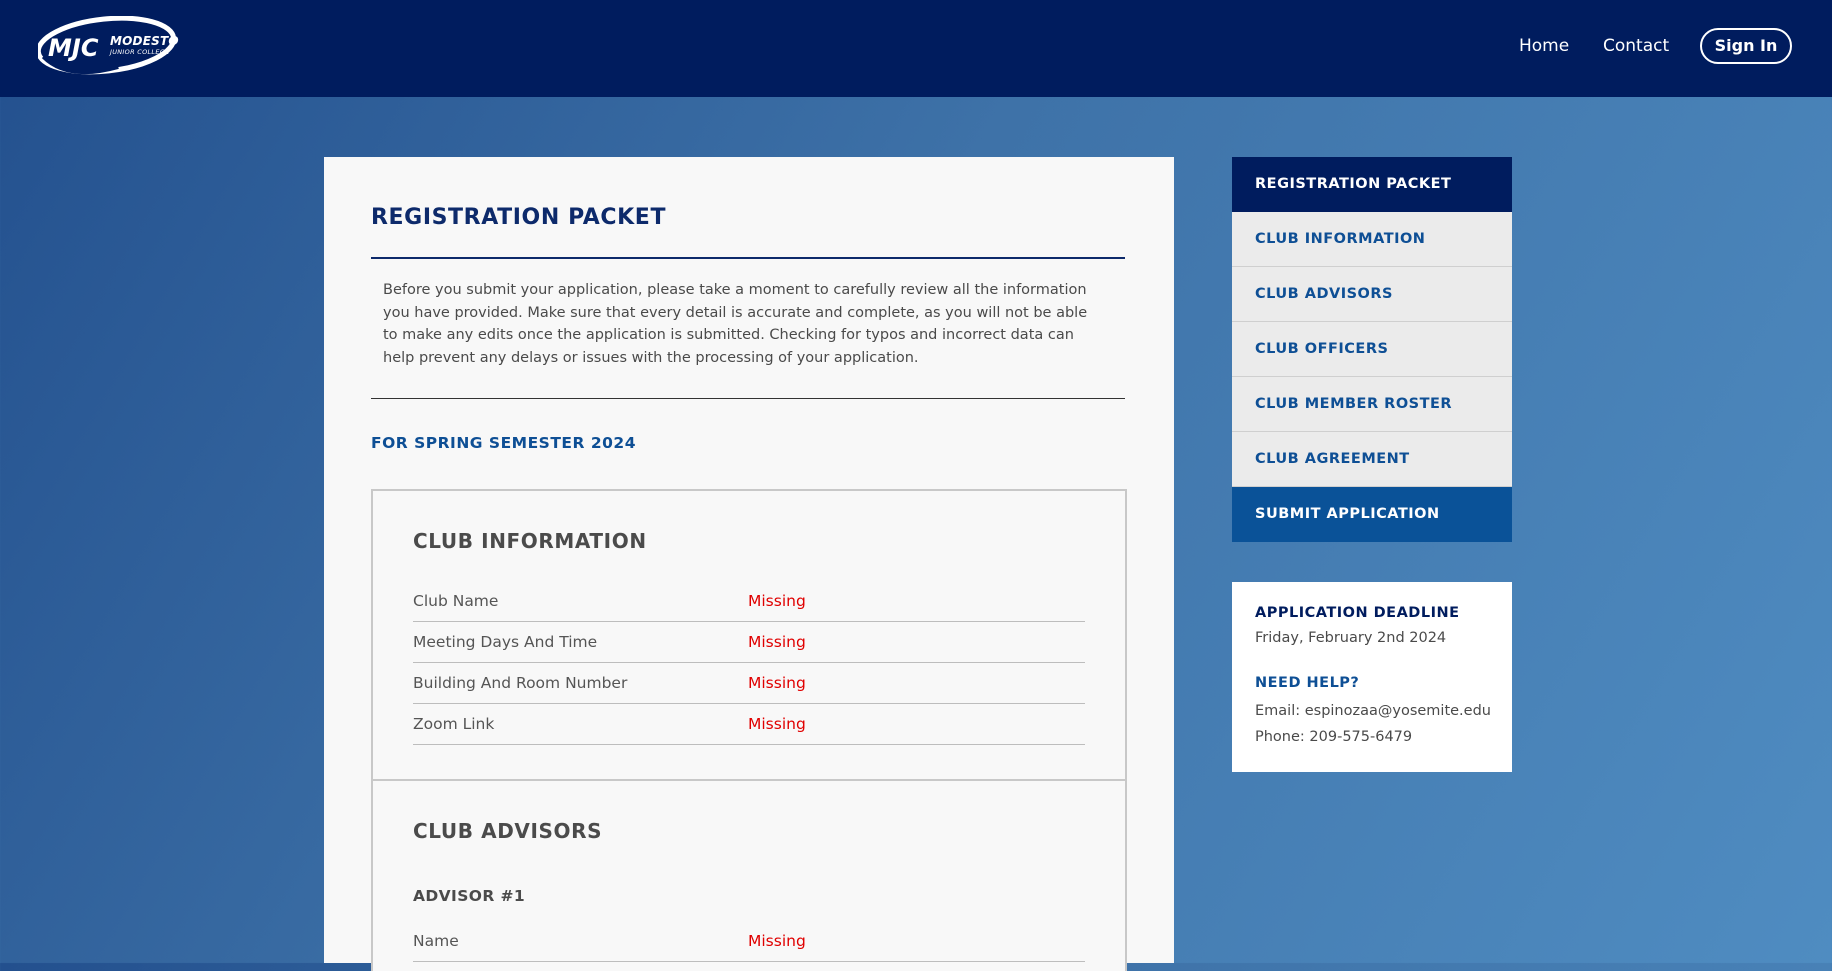 The image size is (1832, 971). I want to click on nav-home-link: Home, so click(1544, 46).